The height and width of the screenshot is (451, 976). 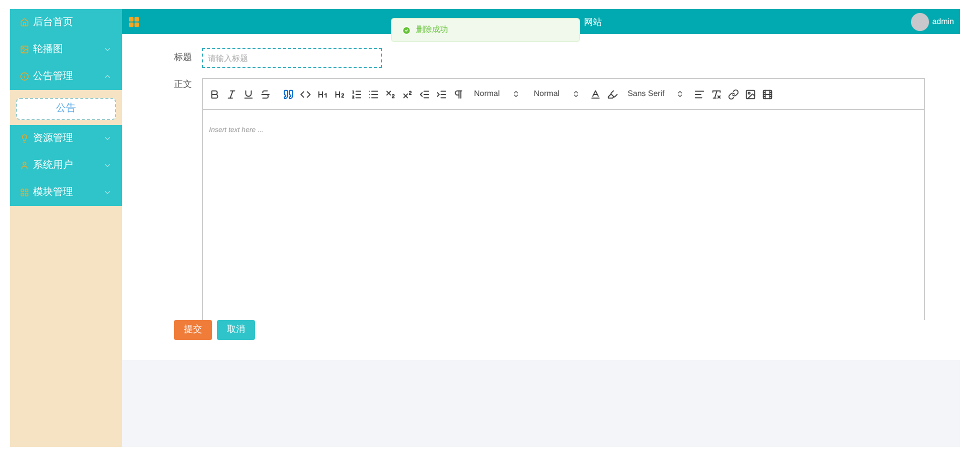 I want to click on sidebar-label: 公告管理, so click(x=53, y=77).